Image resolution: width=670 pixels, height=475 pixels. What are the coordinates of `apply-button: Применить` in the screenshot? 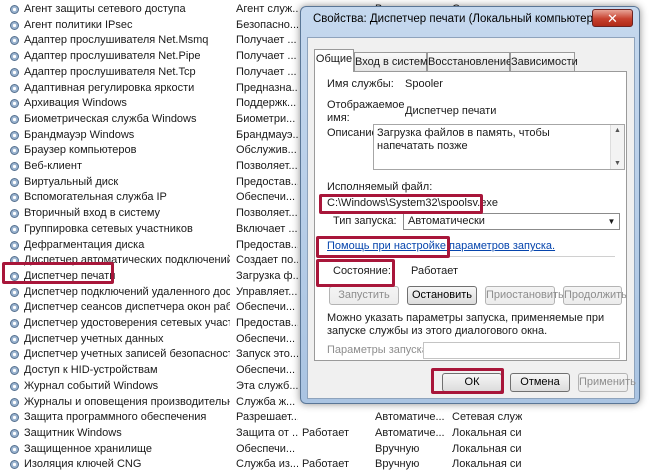 It's located at (607, 382).